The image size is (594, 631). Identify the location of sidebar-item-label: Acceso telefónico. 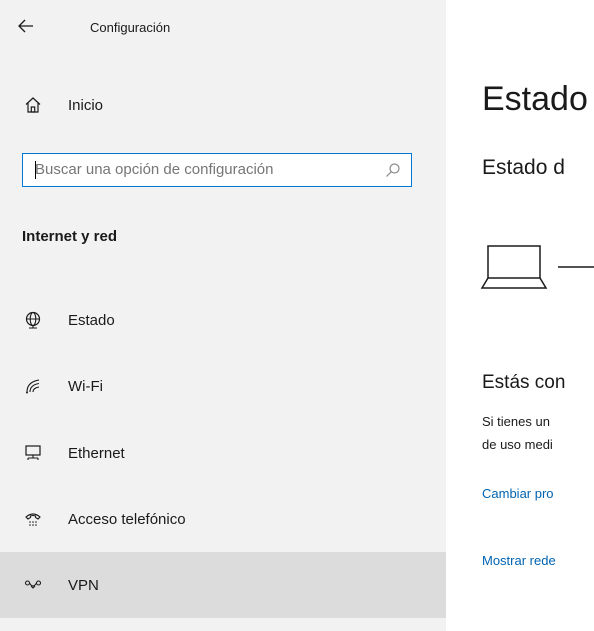
(127, 519).